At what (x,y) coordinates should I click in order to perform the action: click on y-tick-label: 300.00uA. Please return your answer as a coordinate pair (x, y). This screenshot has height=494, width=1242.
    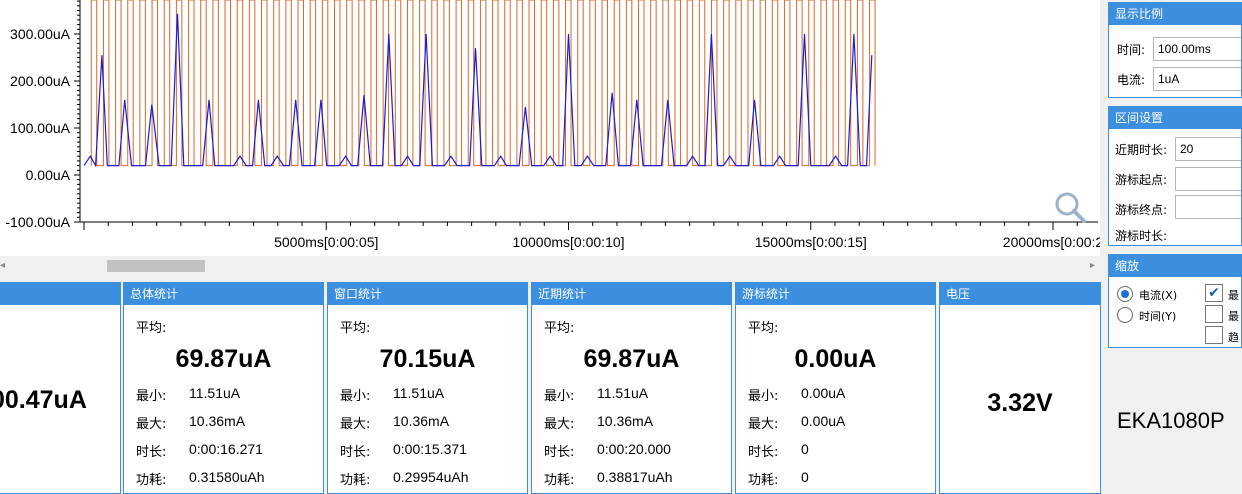
    Looking at the image, I should click on (40, 34).